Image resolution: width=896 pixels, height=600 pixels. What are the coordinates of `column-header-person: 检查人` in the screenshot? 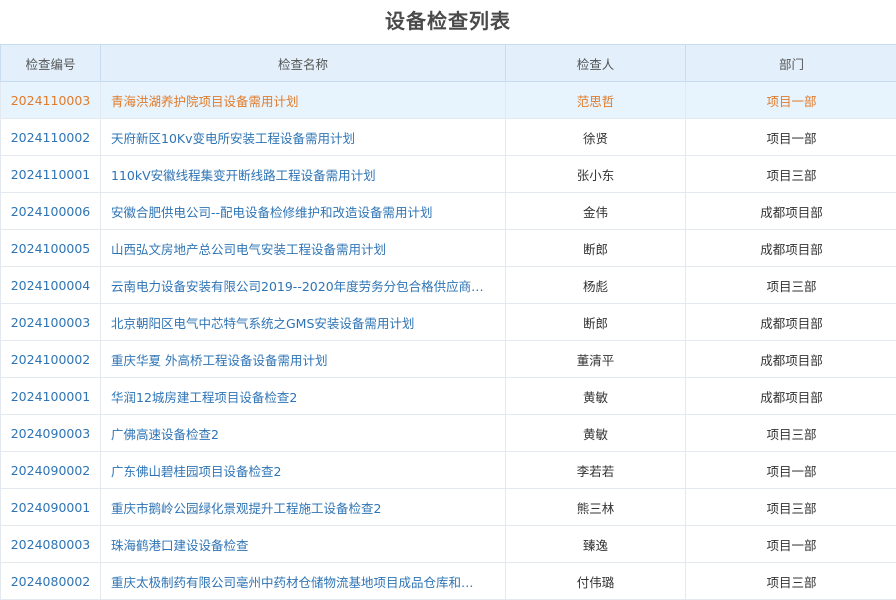 It's located at (595, 63).